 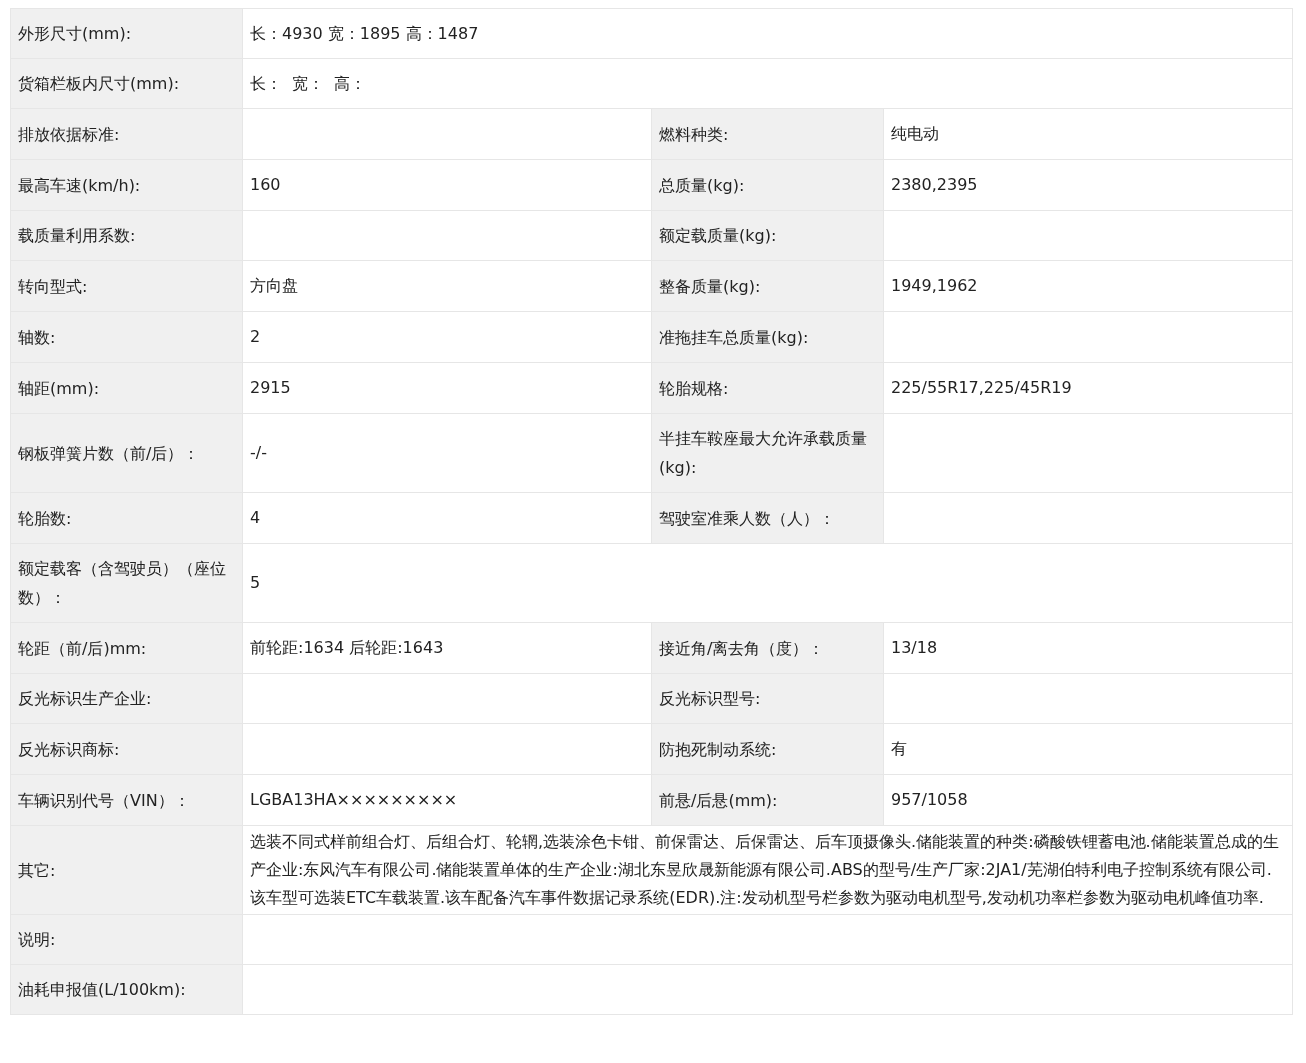 I want to click on field-value: 2380,2395, so click(x=1088, y=185).